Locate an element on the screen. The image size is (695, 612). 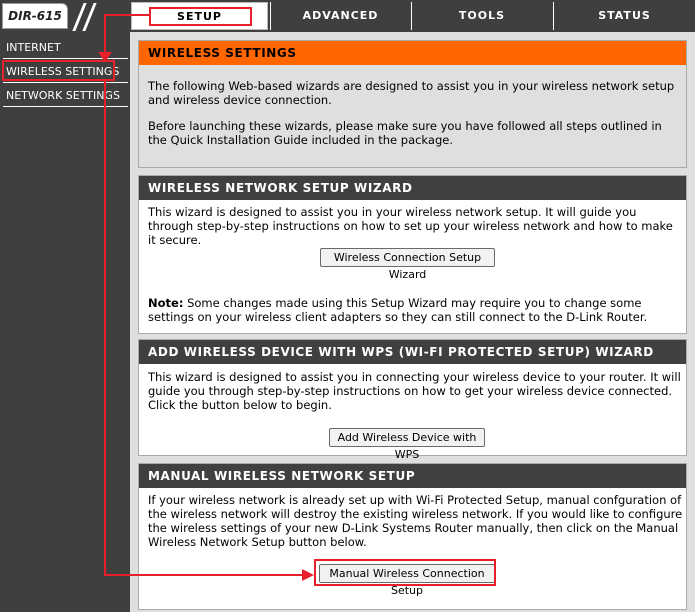
wireless-settings-highlight is located at coordinates (58, 70).